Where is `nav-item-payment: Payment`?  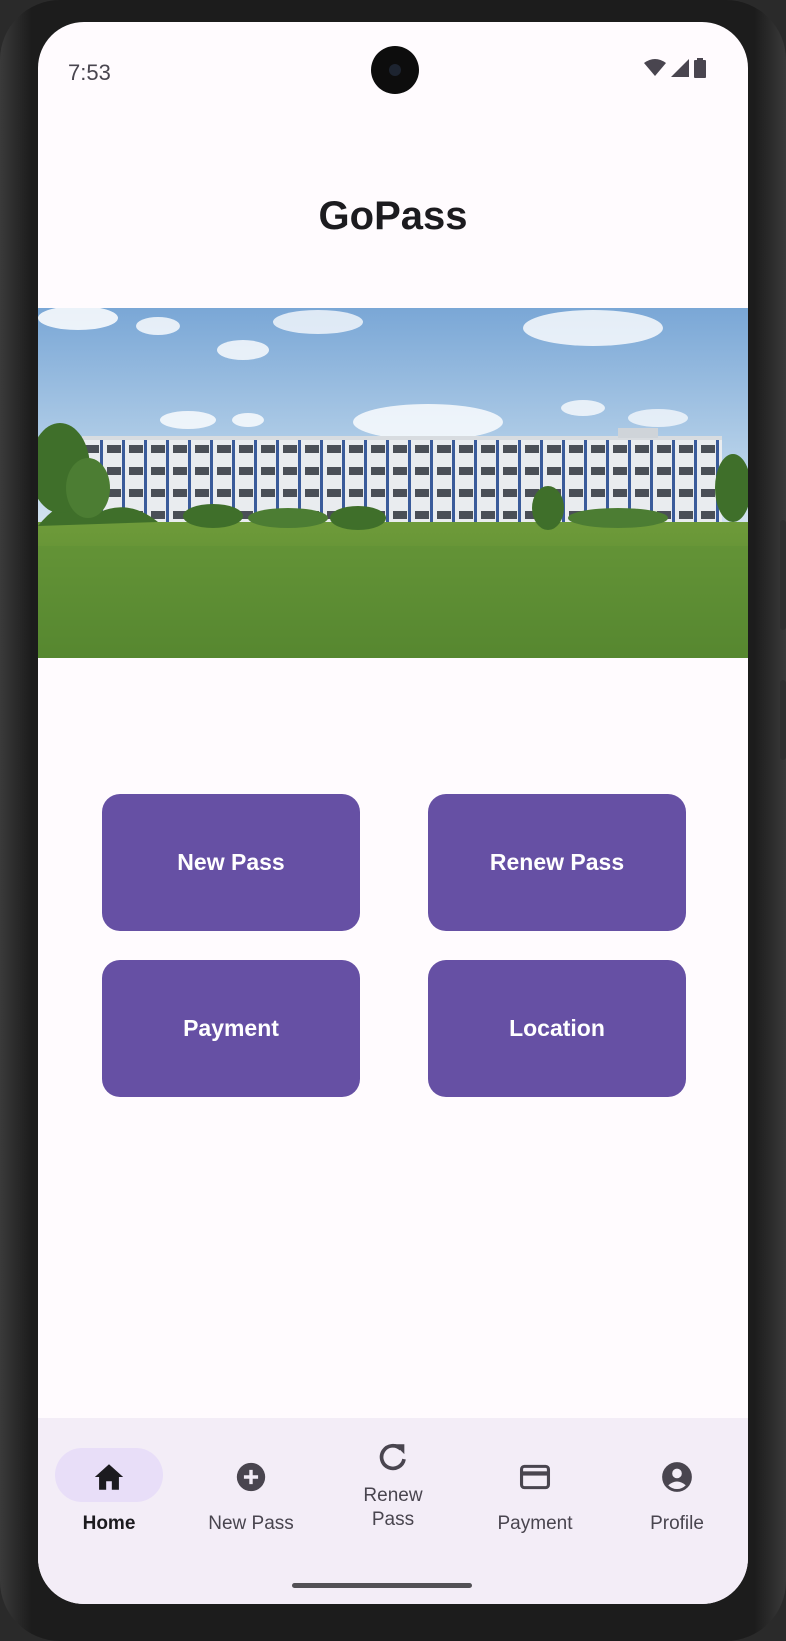
nav-item-payment: Payment is located at coordinates (535, 1488).